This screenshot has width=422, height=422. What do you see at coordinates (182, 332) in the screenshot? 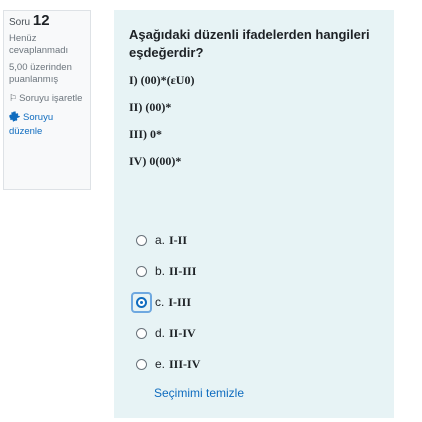
I see `answer-value: II-IV` at bounding box center [182, 332].